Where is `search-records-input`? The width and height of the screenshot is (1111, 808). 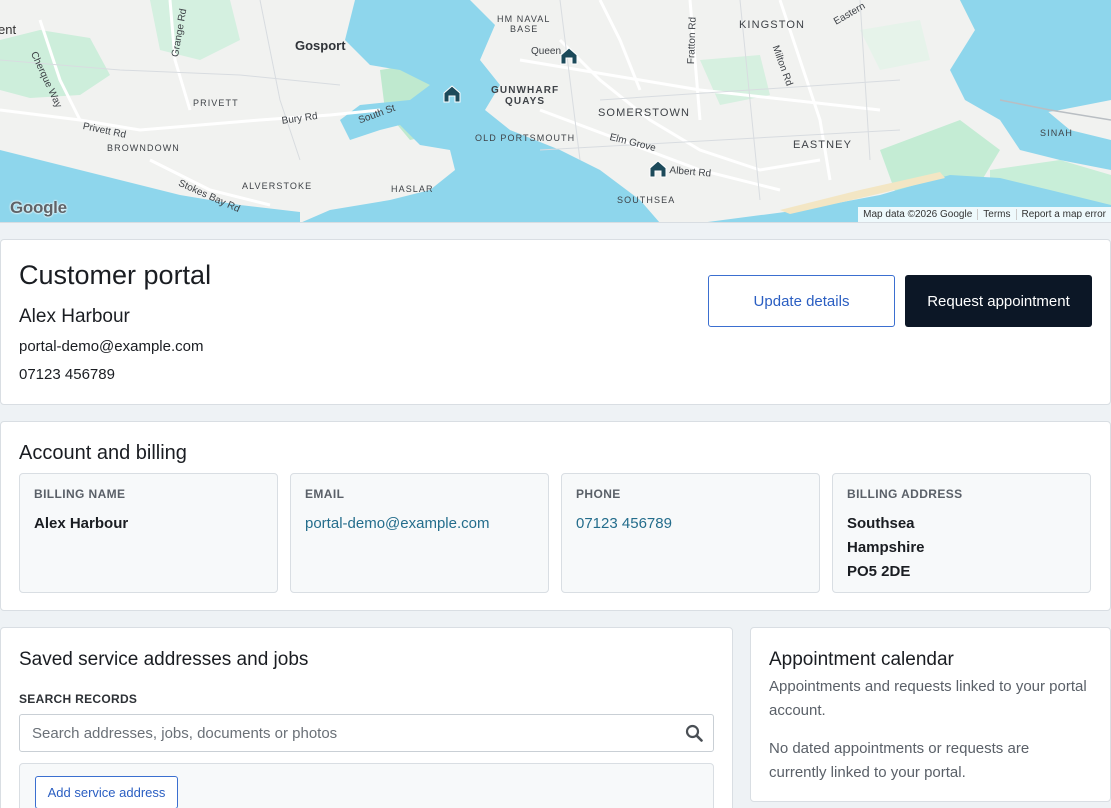 search-records-input is located at coordinates (345, 733).